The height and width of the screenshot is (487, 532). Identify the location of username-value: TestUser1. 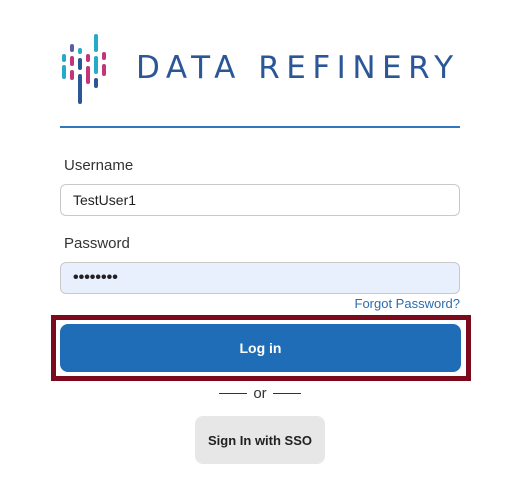
(105, 200).